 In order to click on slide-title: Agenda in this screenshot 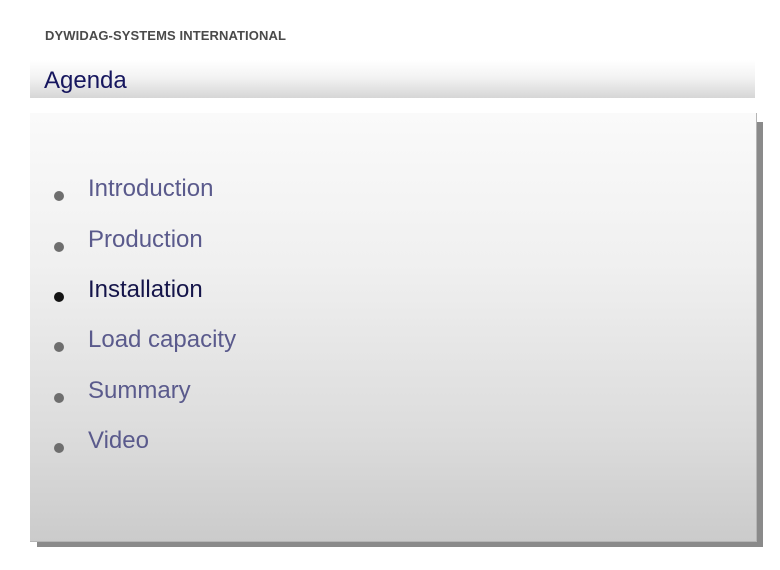, I will do `click(85, 80)`.